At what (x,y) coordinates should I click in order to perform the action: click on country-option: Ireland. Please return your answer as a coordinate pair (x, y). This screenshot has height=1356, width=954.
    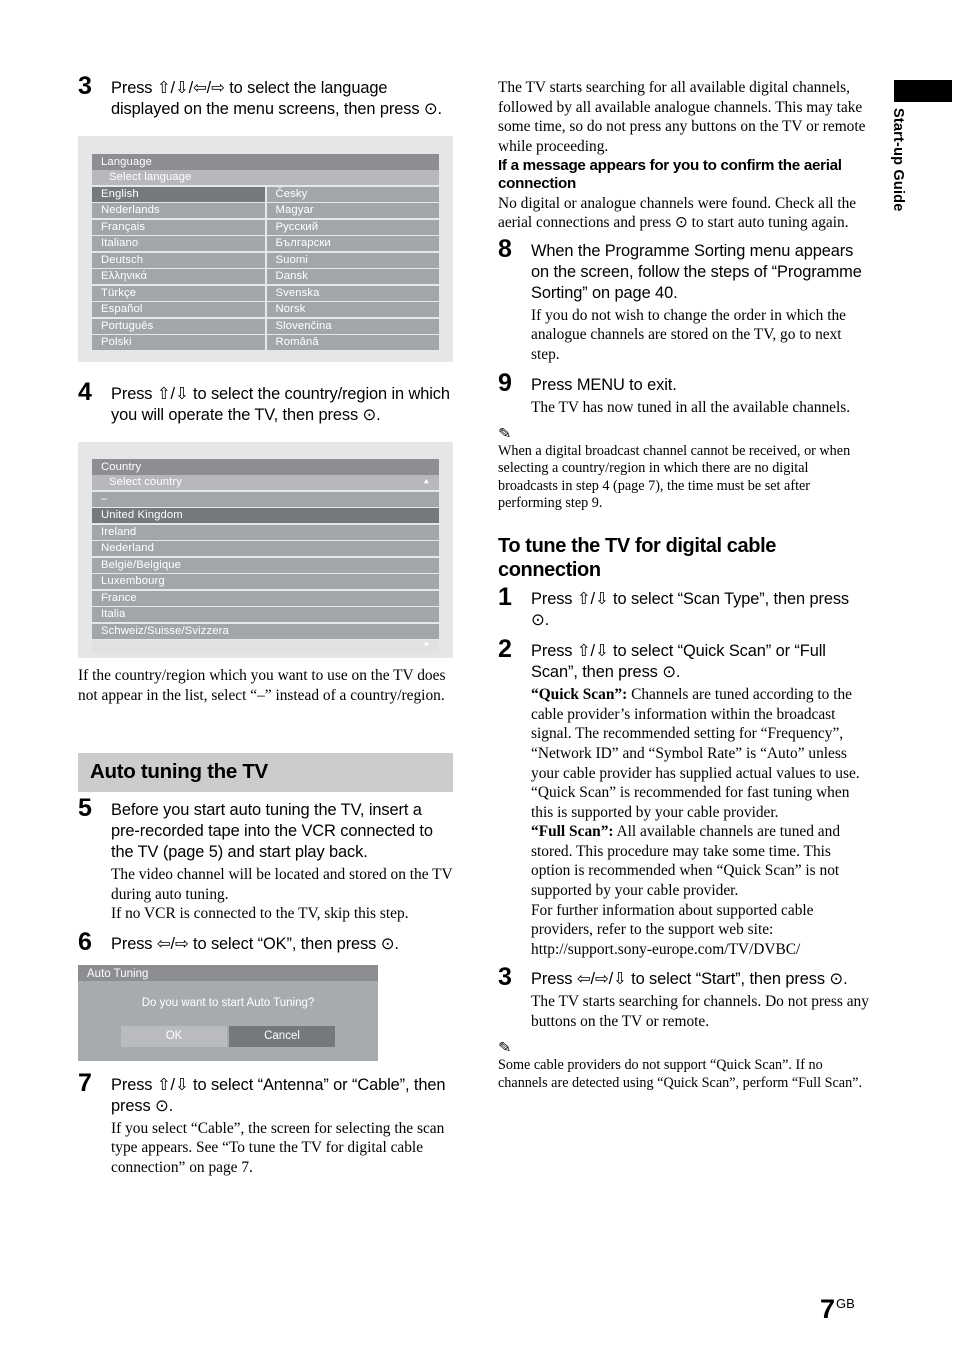
    Looking at the image, I should click on (265, 532).